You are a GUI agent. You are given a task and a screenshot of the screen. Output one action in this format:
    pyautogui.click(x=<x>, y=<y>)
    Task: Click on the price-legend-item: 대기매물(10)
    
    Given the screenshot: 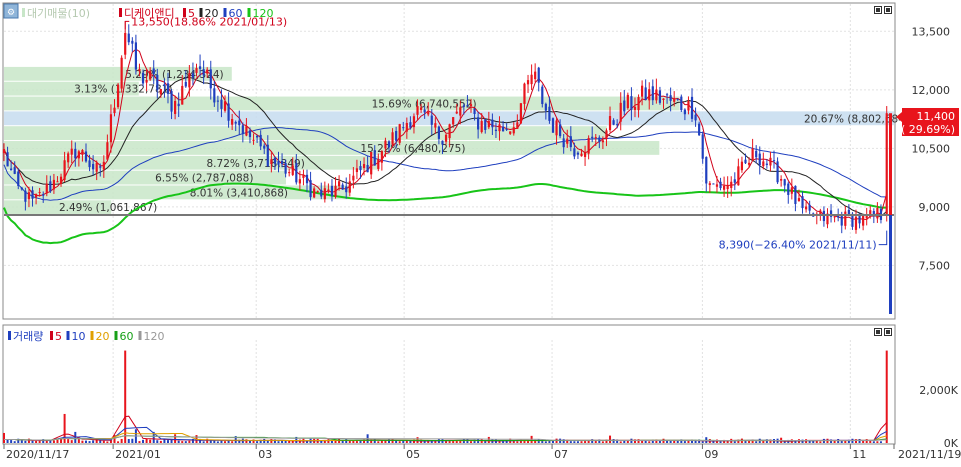 What is the action you would take?
    pyautogui.click(x=58, y=13)
    